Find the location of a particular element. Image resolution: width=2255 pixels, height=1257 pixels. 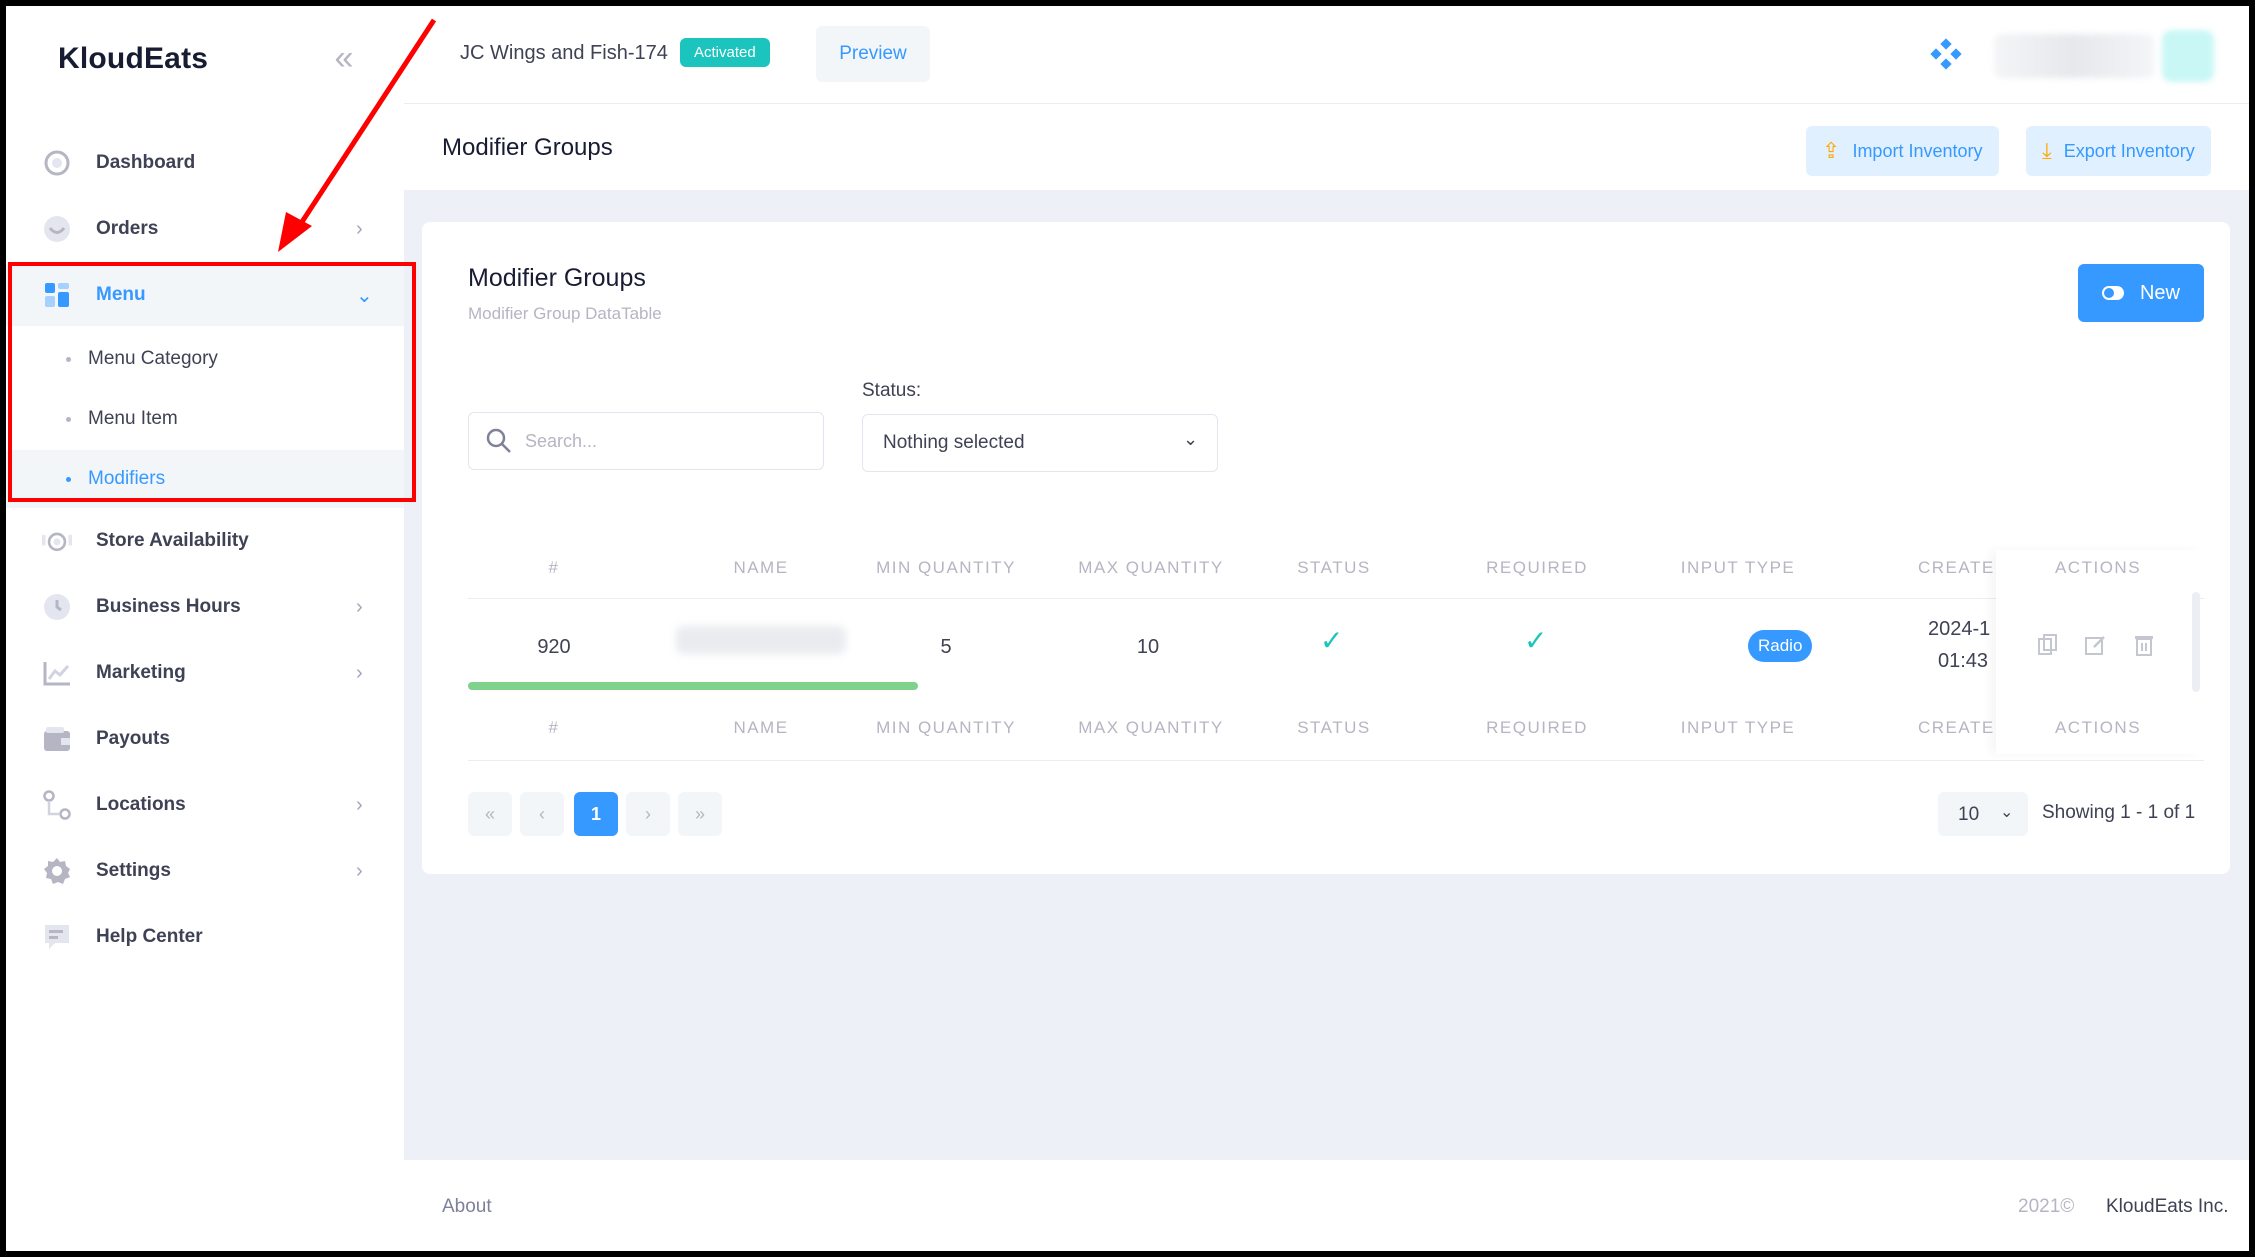

preview-button: Preview is located at coordinates (873, 54).